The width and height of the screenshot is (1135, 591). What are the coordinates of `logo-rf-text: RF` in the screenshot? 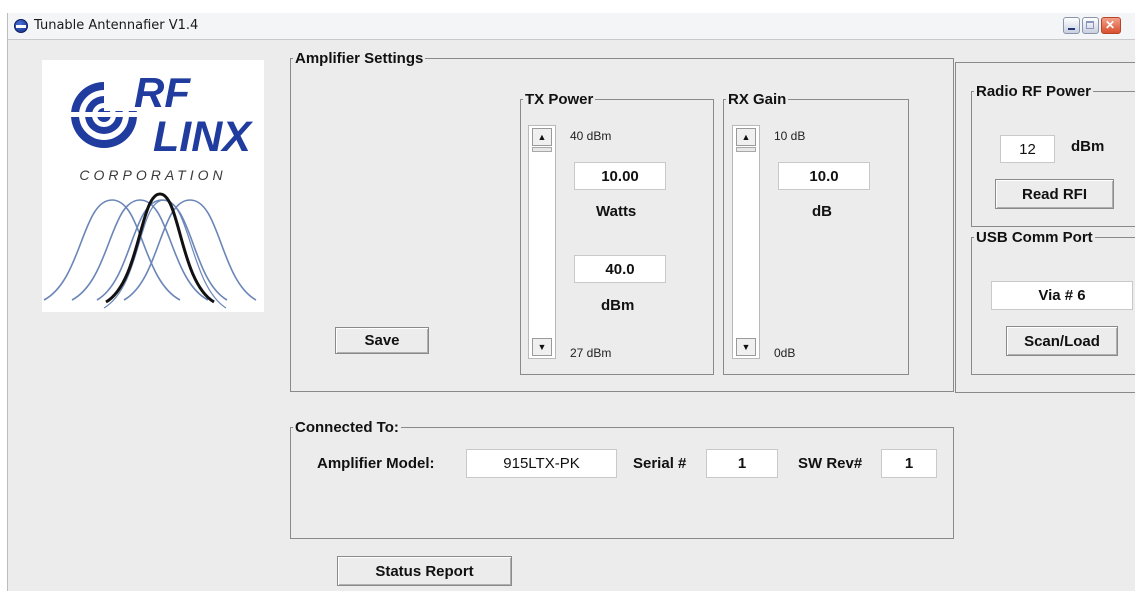 It's located at (162, 92).